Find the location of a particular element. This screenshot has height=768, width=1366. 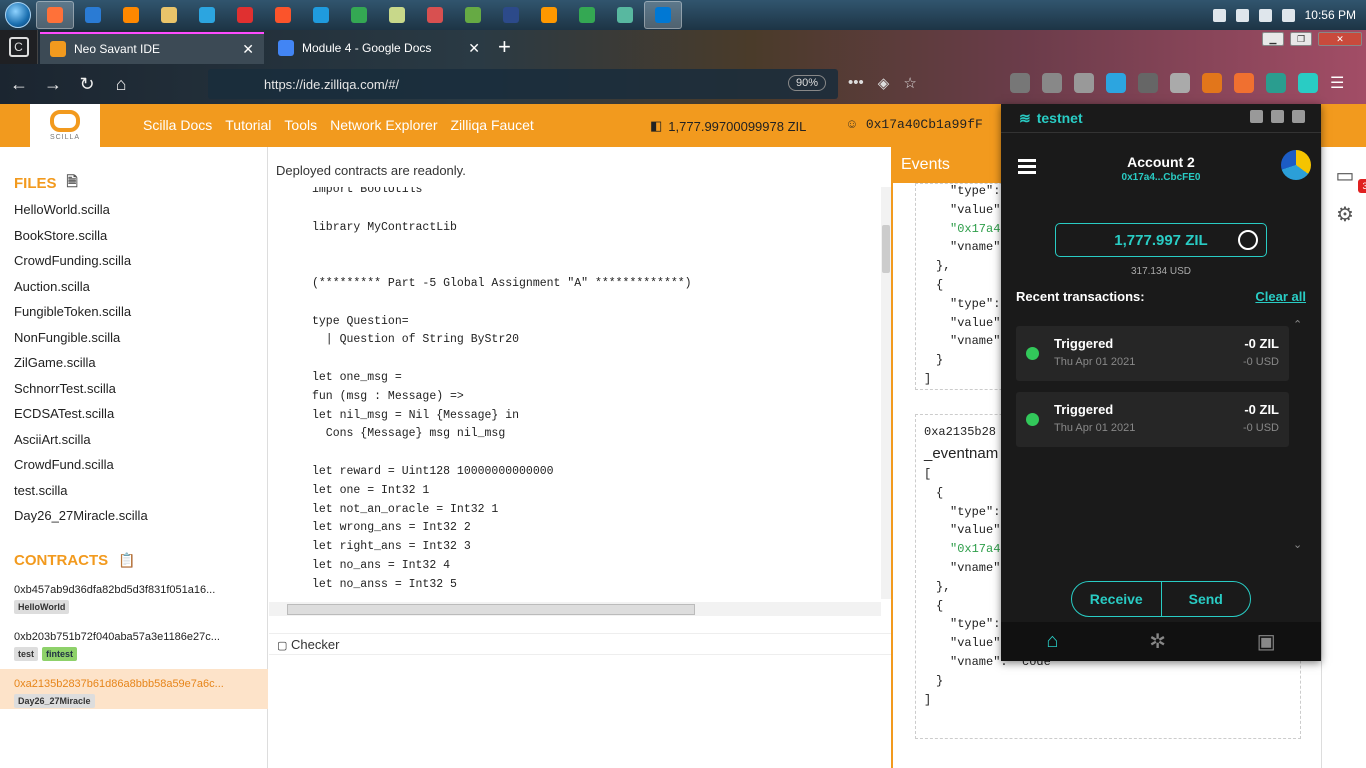

header-menu-item: Tools is located at coordinates (300, 125).